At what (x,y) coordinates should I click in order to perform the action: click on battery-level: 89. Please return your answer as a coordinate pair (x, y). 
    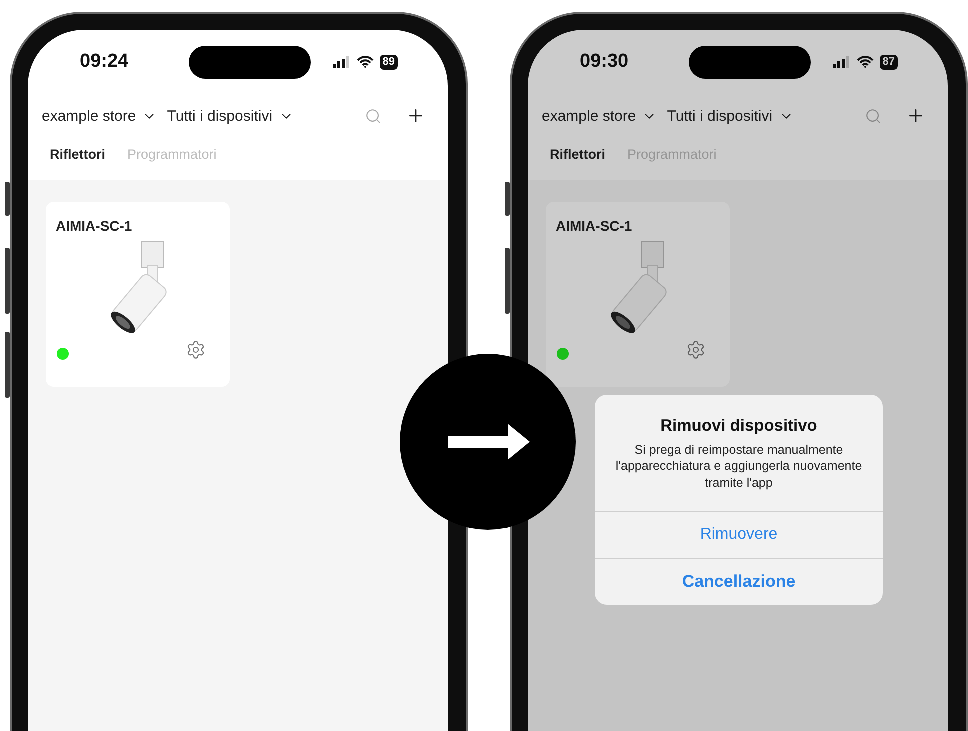
    Looking at the image, I should click on (389, 62).